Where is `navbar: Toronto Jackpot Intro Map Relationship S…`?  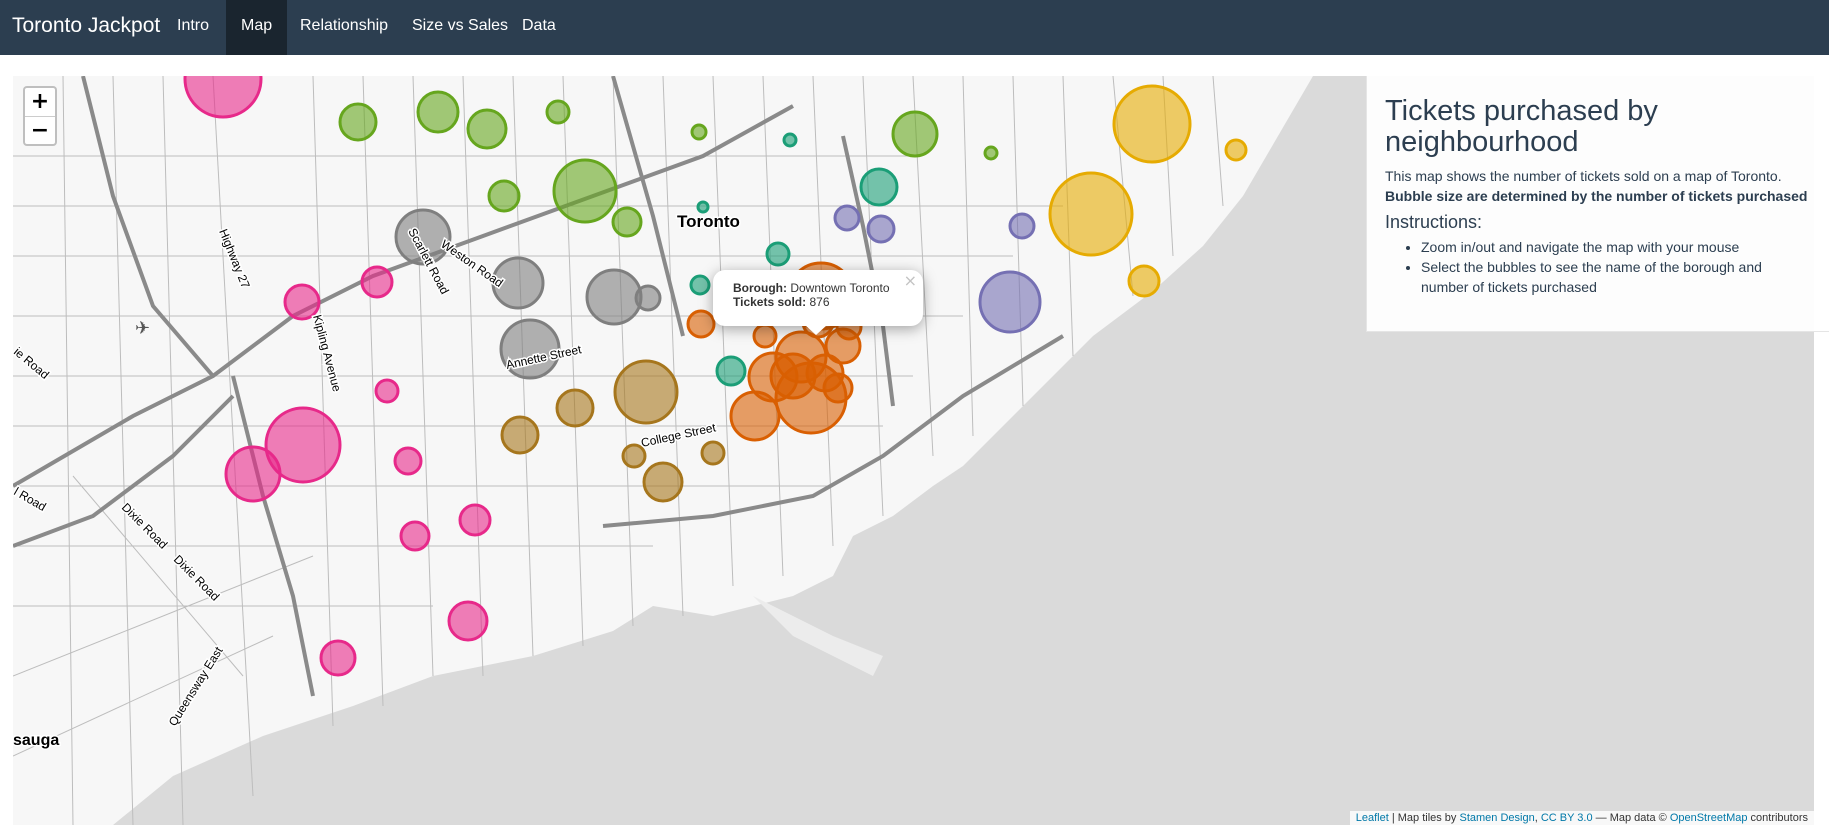
navbar: Toronto Jackpot Intro Map Relationship S… is located at coordinates (914, 27).